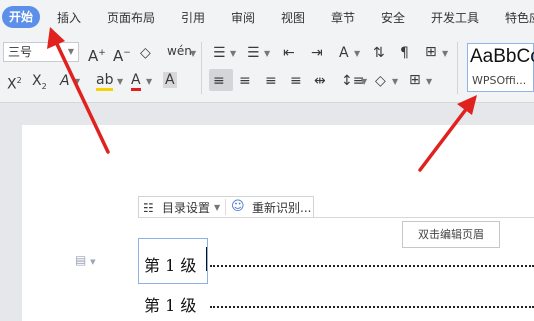 The height and width of the screenshot is (321, 534). What do you see at coordinates (82, 97) in the screenshot?
I see `arrow-to-home-tab` at bounding box center [82, 97].